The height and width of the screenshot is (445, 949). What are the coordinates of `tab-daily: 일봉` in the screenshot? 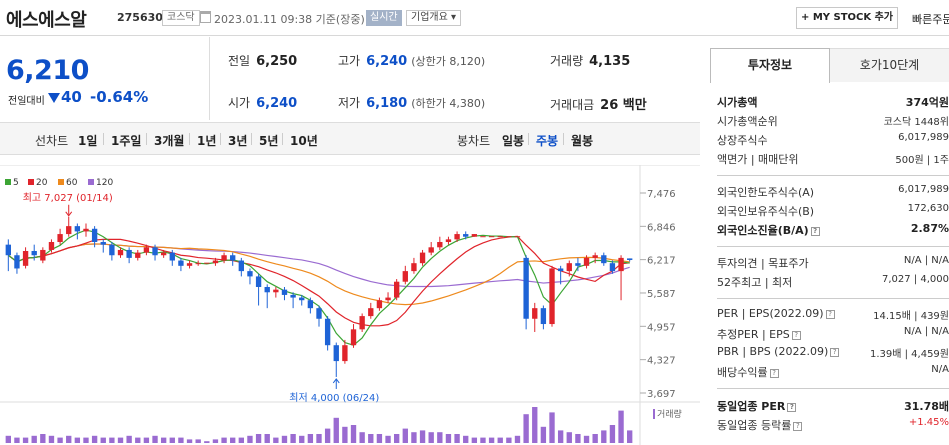 It's located at (513, 140).